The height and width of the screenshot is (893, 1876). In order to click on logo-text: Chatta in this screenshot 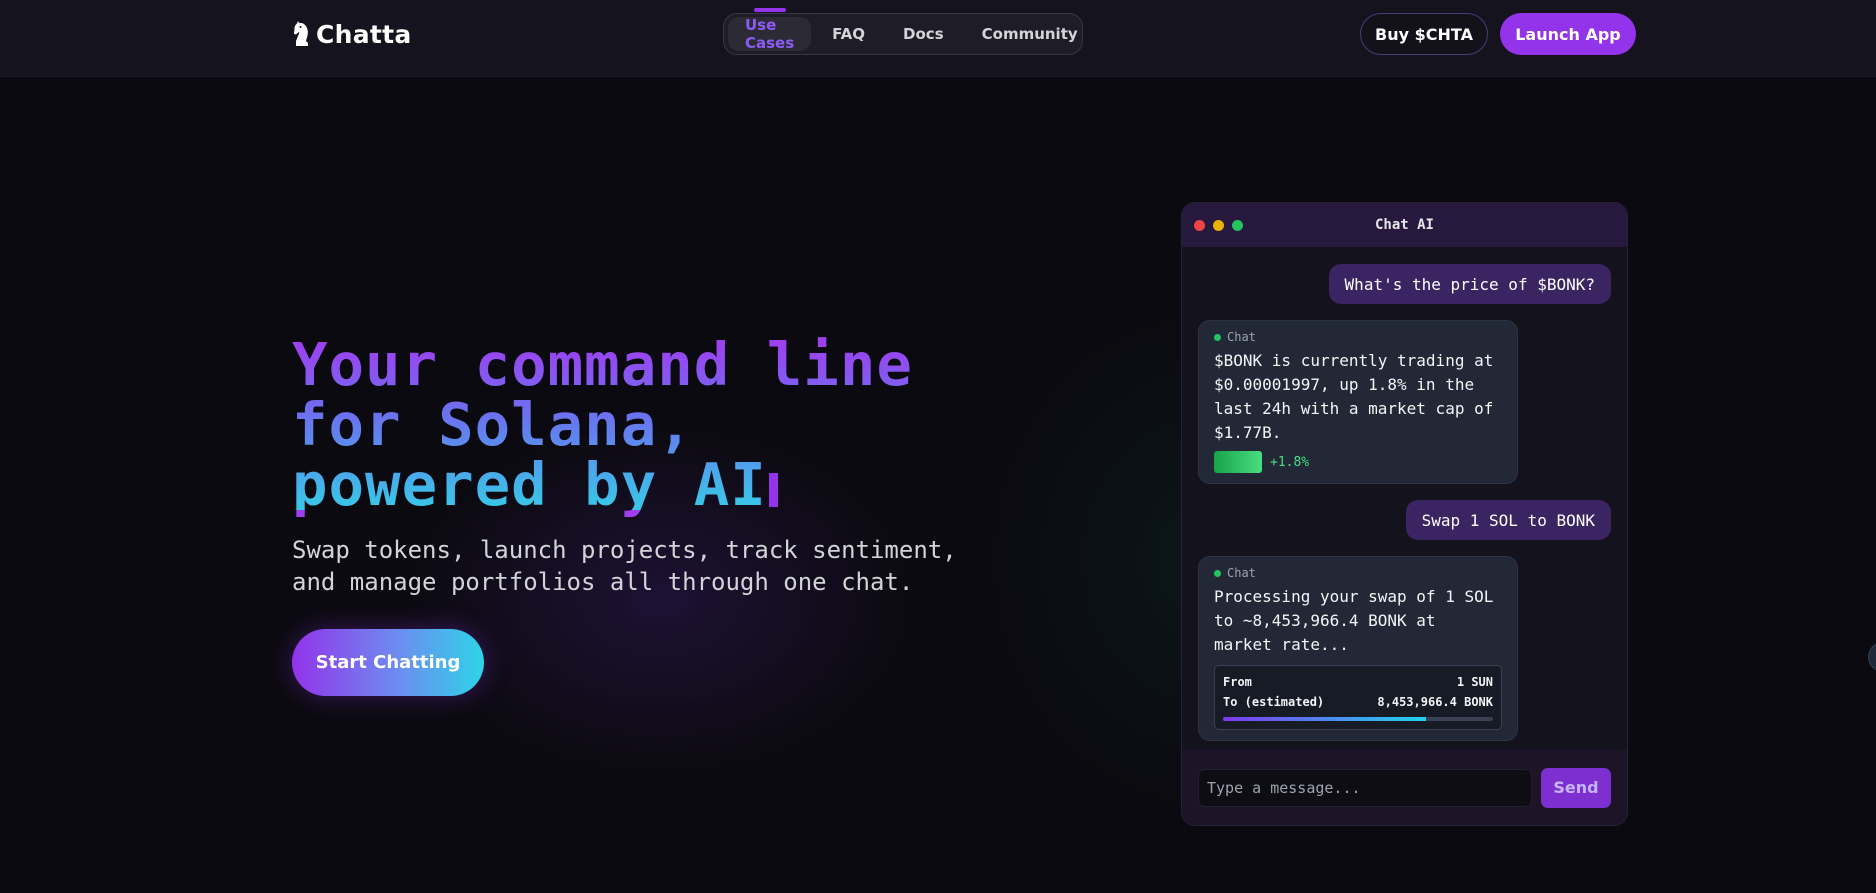, I will do `click(364, 34)`.